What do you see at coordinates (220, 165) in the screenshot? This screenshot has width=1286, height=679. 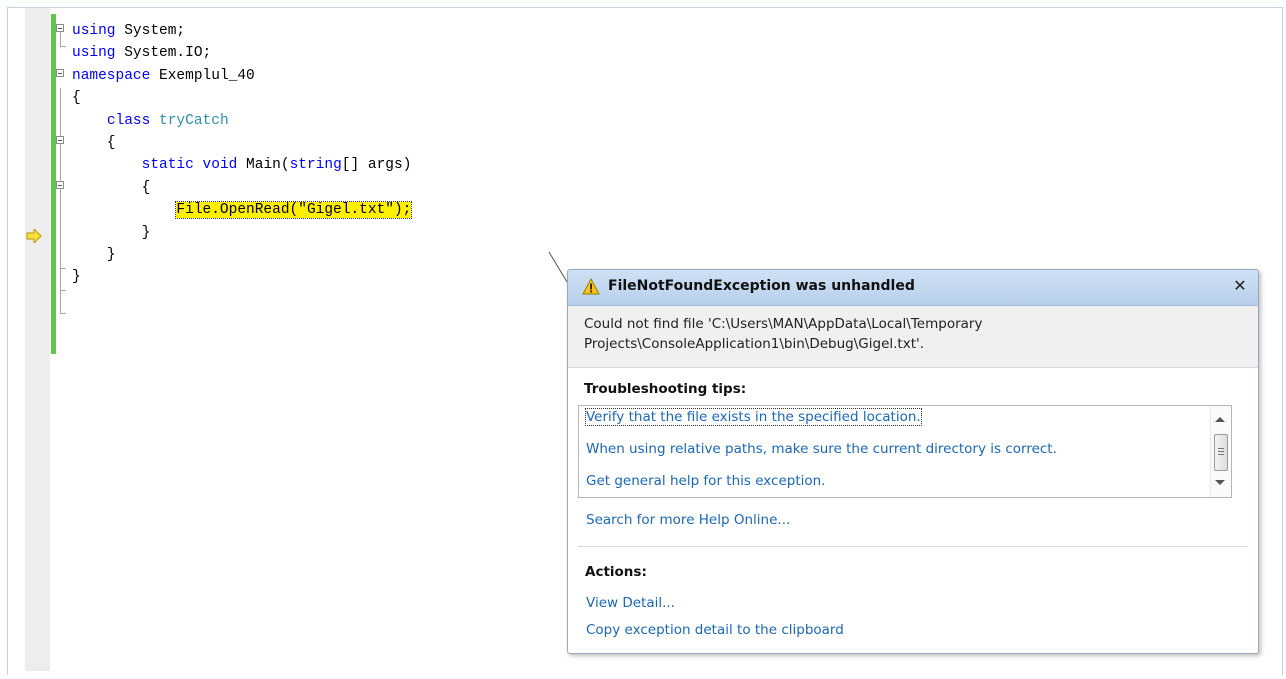 I see `keyword-token: void` at bounding box center [220, 165].